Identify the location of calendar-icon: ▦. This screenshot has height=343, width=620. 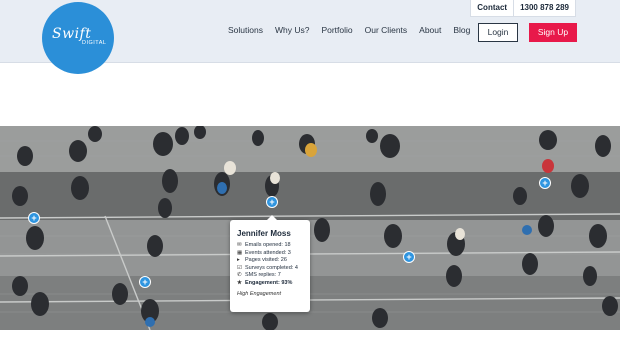
(240, 252).